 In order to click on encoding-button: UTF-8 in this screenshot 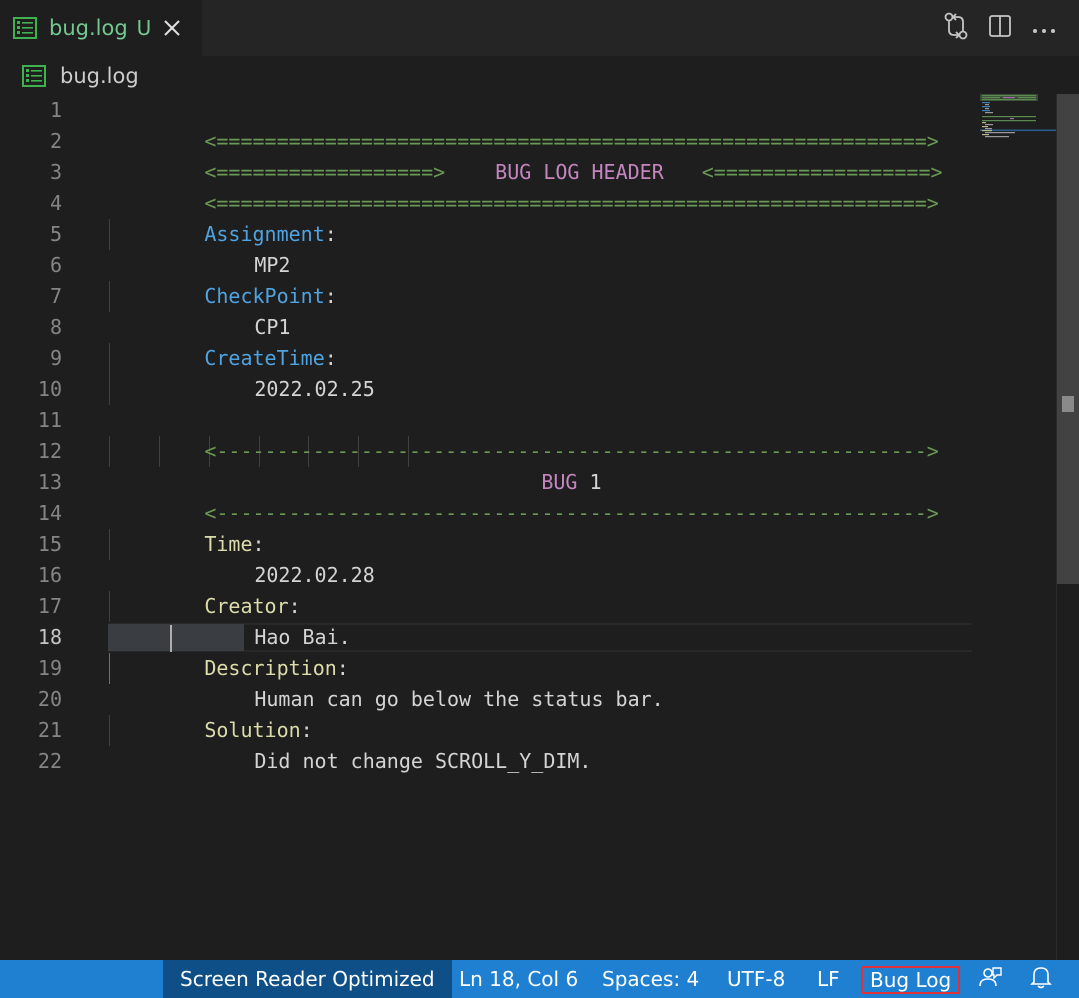, I will do `click(756, 979)`.